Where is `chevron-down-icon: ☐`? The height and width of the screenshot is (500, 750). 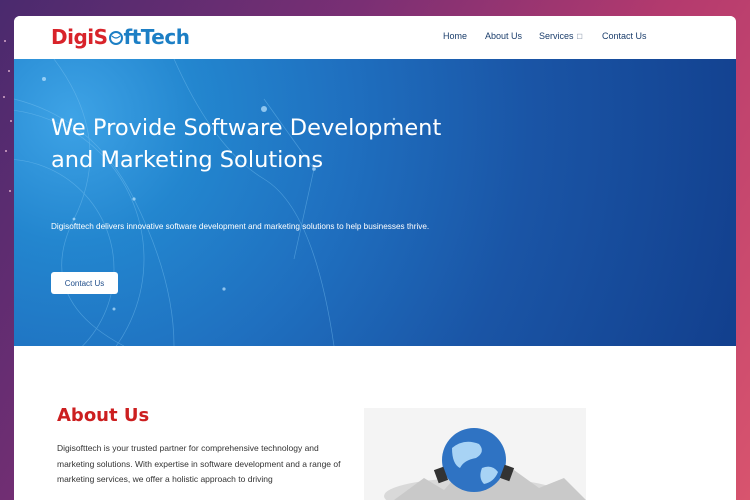
chevron-down-icon: ☐ is located at coordinates (579, 37).